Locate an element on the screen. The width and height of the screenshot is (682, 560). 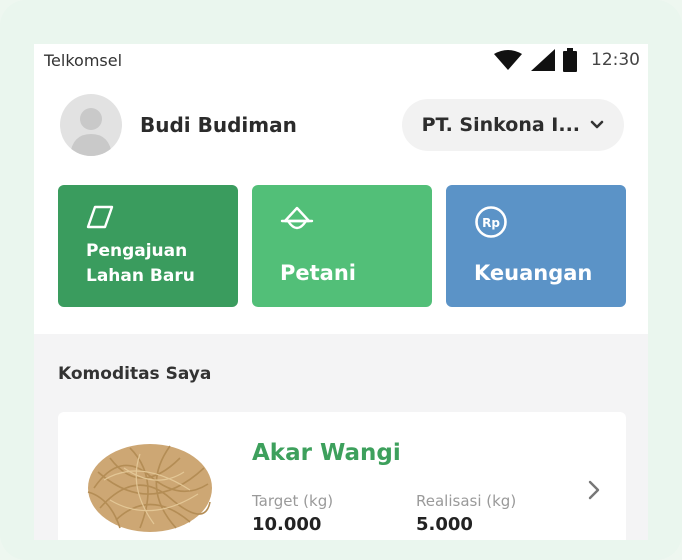
clock: 12:30 is located at coordinates (615, 60).